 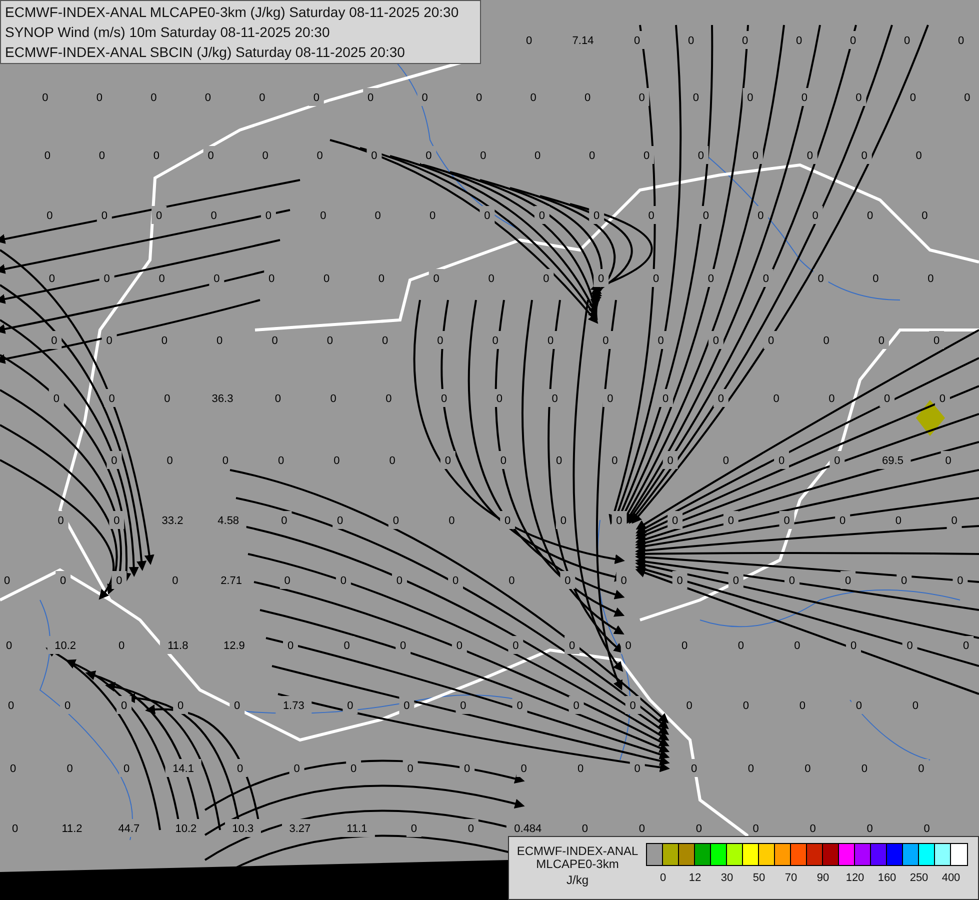 What do you see at coordinates (229, 521) in the screenshot?
I see `value-label: 4.58` at bounding box center [229, 521].